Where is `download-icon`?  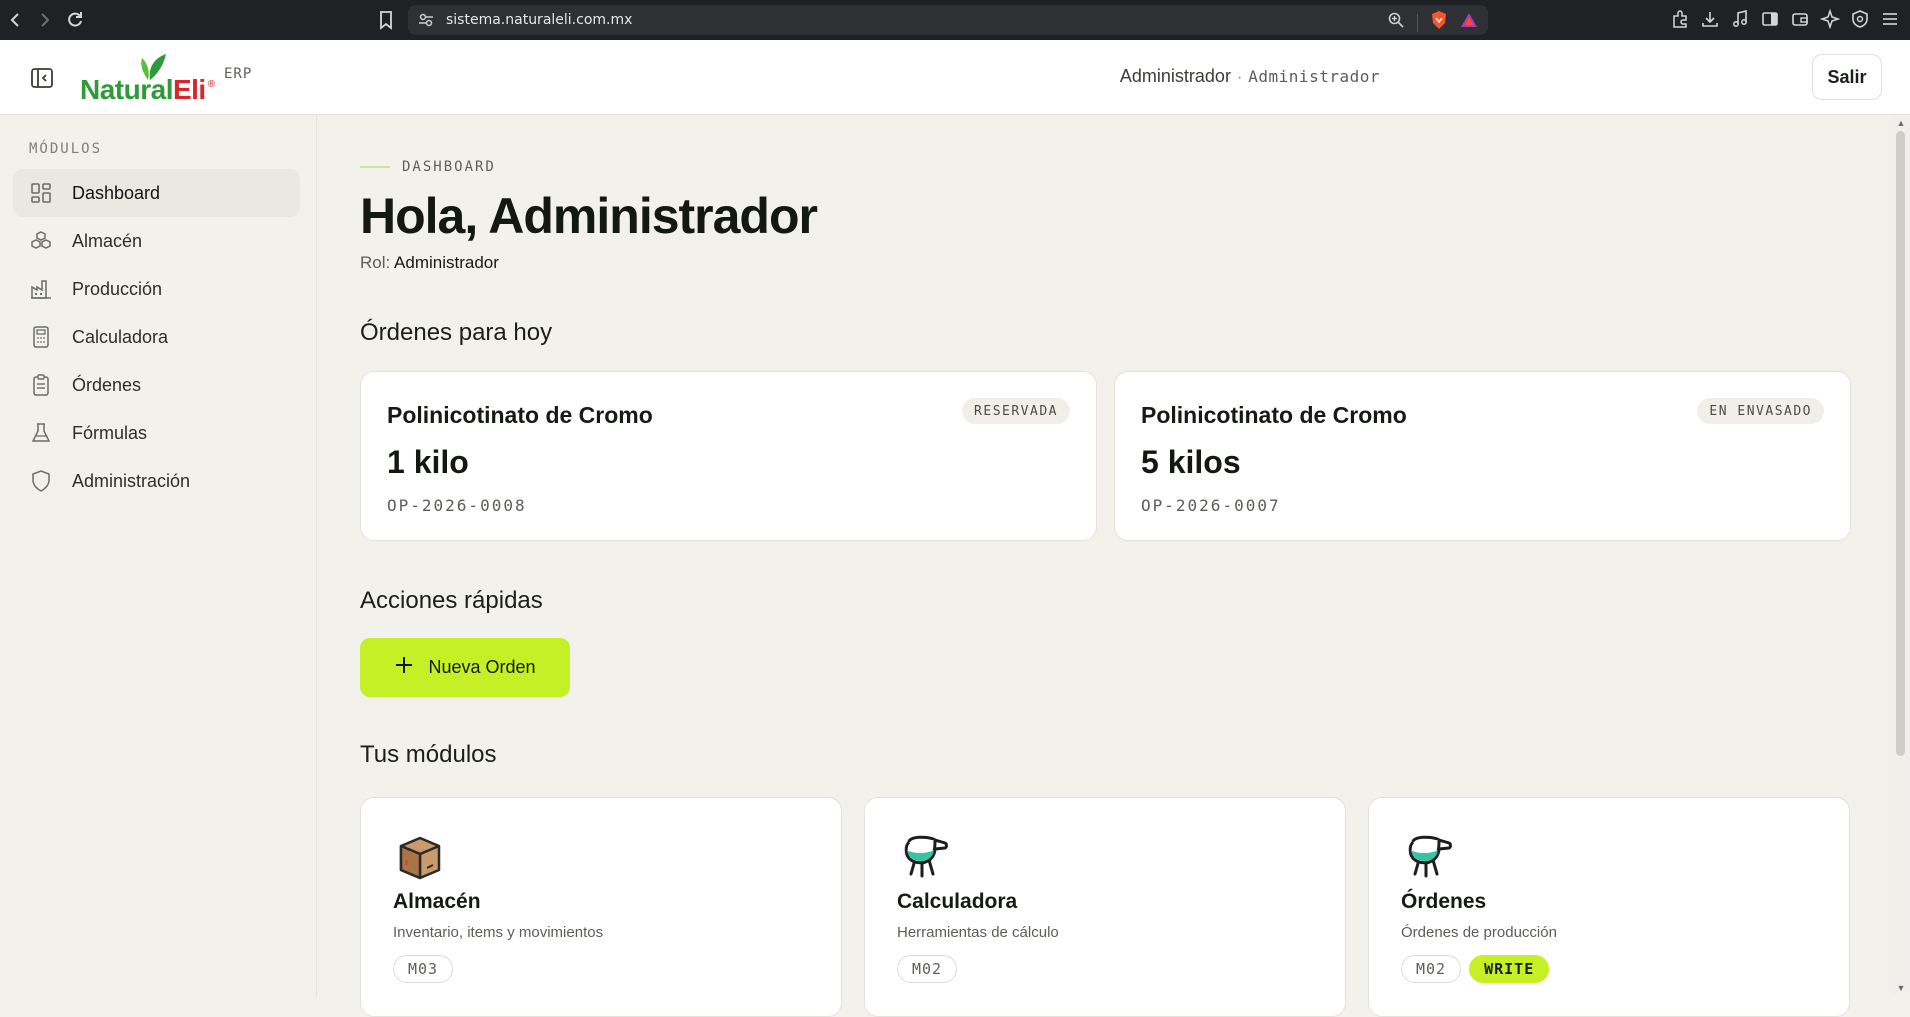 download-icon is located at coordinates (1710, 19).